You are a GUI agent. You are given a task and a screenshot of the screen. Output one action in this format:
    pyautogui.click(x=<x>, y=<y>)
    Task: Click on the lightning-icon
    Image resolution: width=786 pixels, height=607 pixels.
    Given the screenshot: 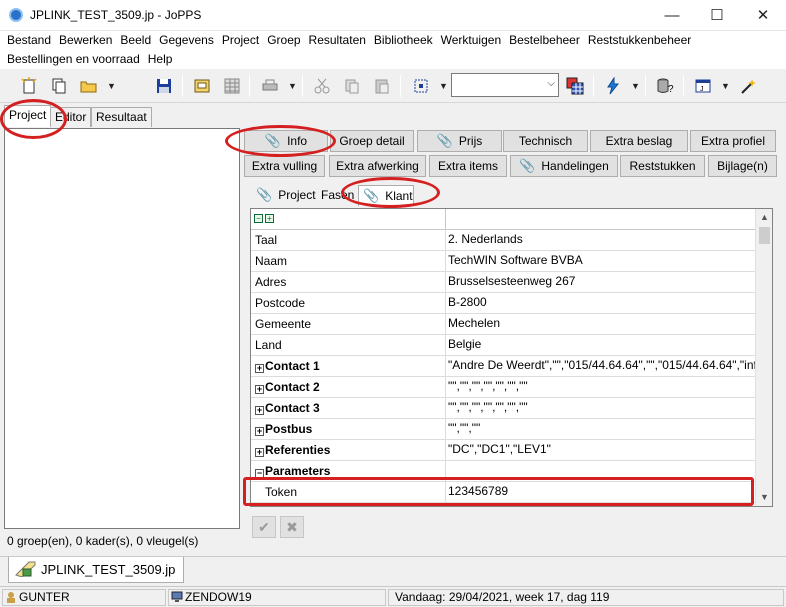 What is the action you would take?
    pyautogui.click(x=613, y=86)
    